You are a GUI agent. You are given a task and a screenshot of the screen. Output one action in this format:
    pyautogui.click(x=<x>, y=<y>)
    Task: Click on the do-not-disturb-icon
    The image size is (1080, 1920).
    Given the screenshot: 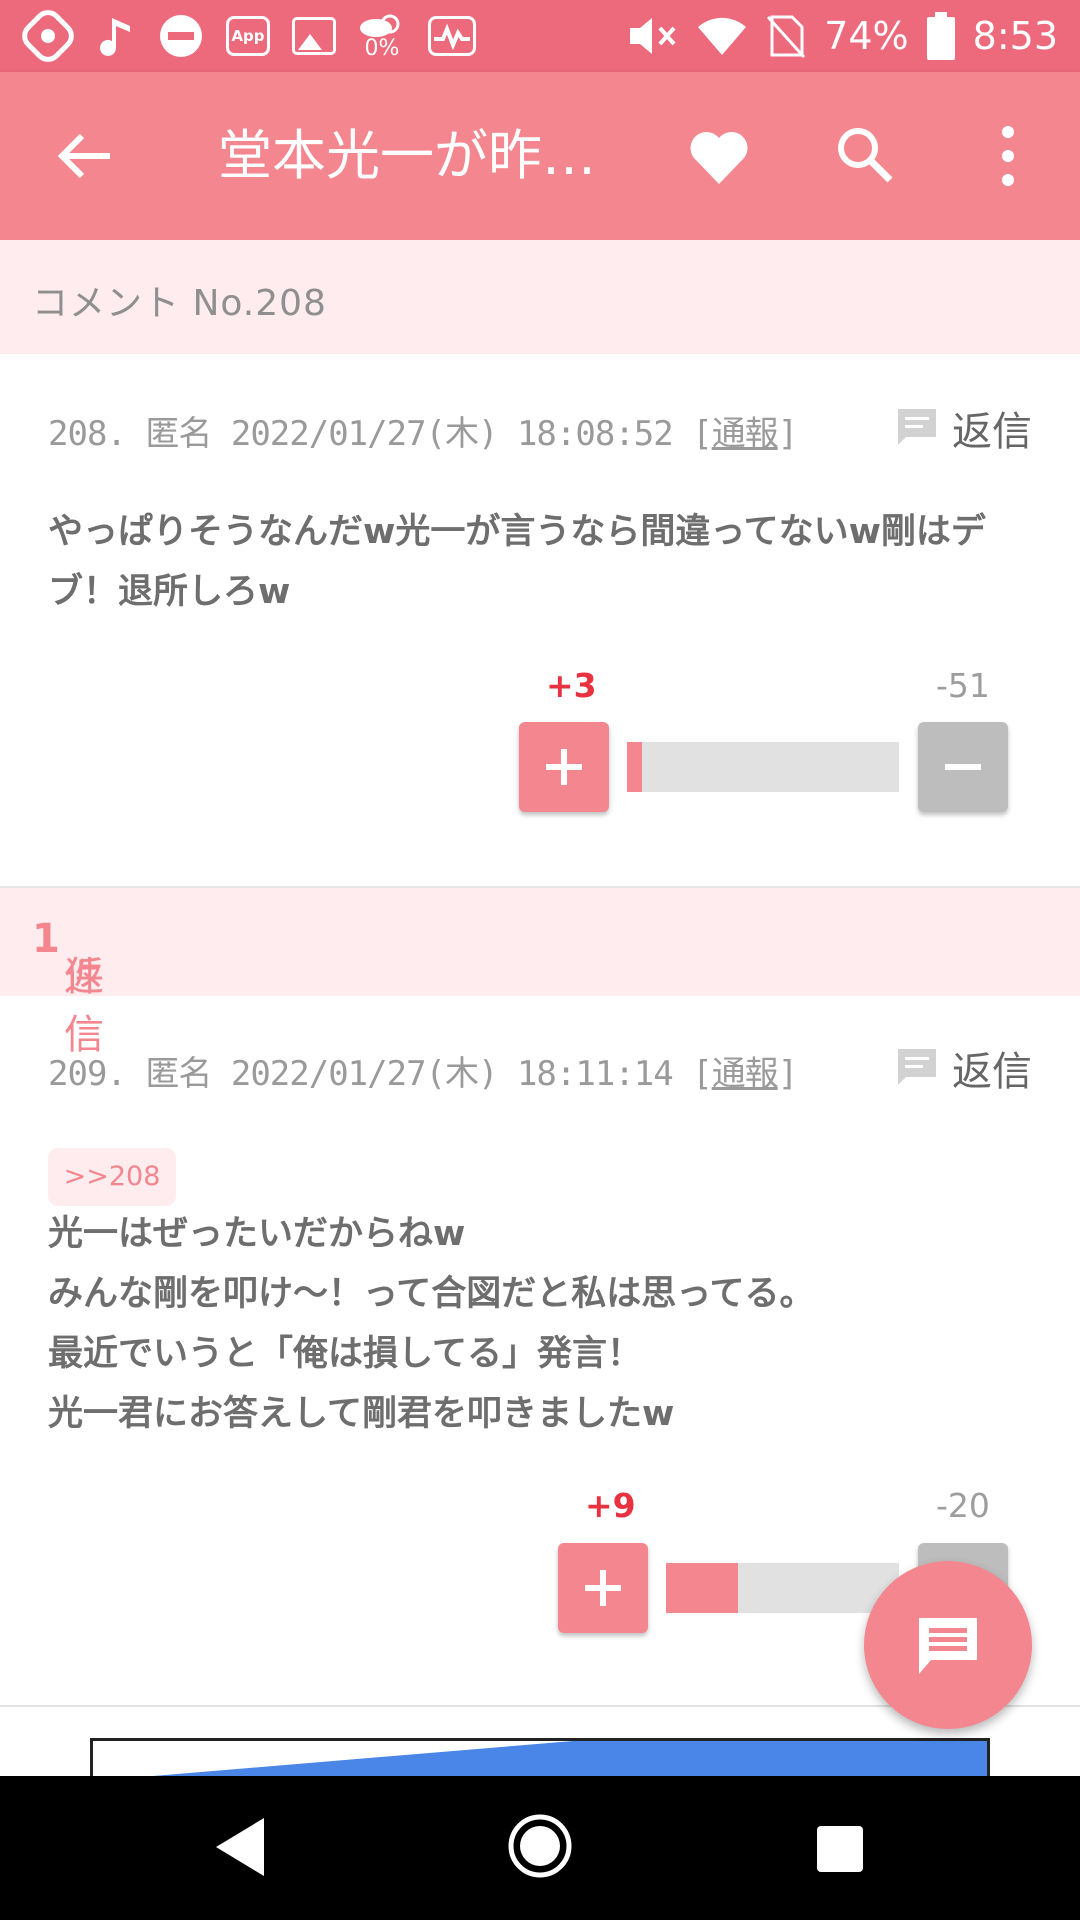 What is the action you would take?
    pyautogui.click(x=181, y=36)
    